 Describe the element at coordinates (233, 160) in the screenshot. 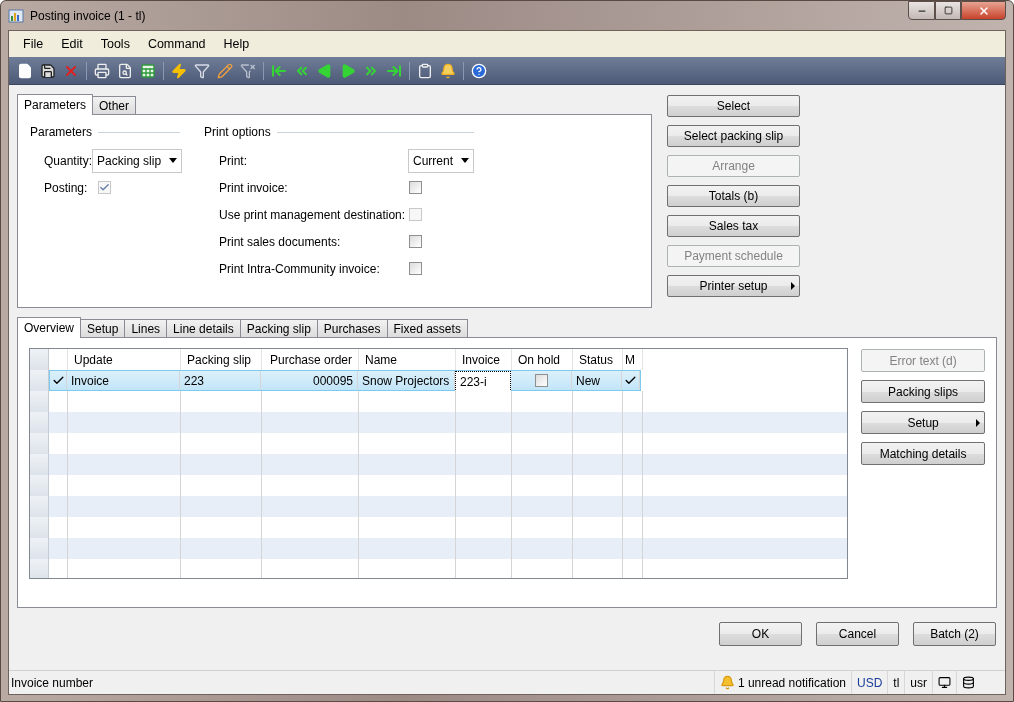

I see `field-label: Print:` at that location.